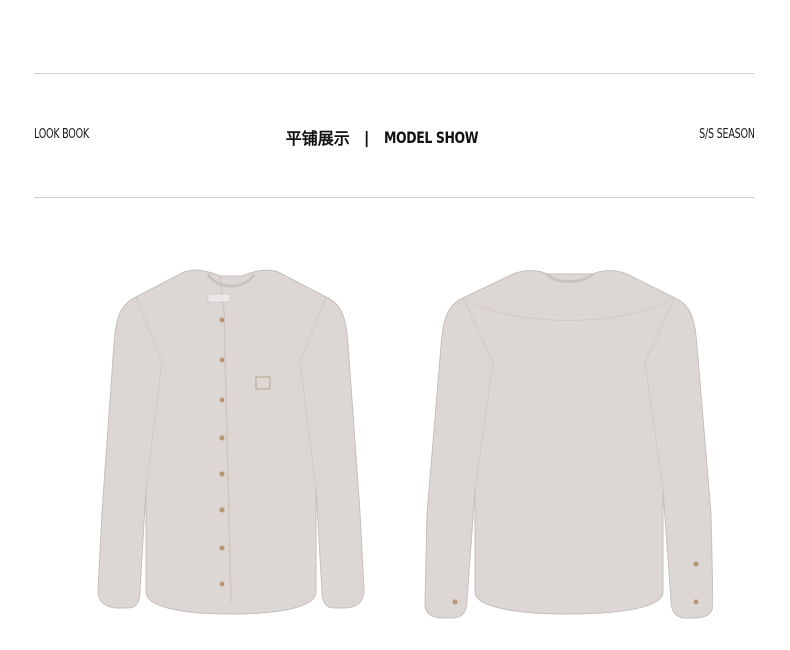  What do you see at coordinates (394, 197) in the screenshot?
I see `bottom-divider` at bounding box center [394, 197].